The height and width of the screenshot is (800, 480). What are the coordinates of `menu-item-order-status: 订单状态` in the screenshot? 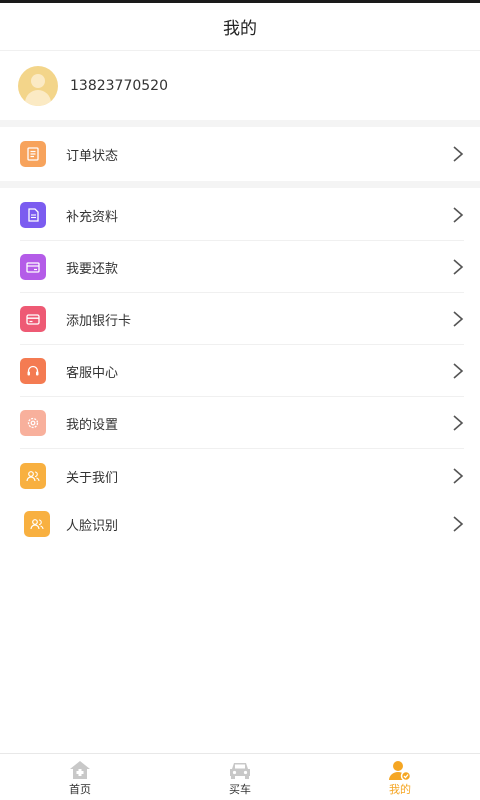 It's located at (240, 154).